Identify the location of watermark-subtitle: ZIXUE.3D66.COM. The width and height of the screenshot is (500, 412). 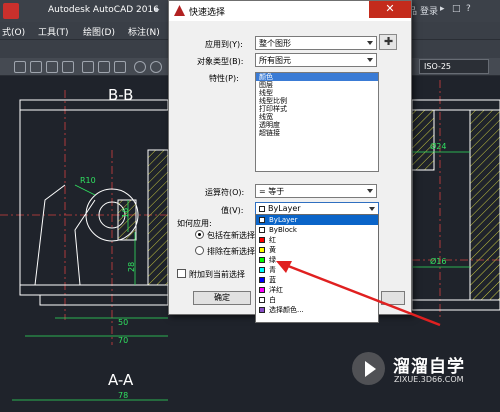
(429, 379).